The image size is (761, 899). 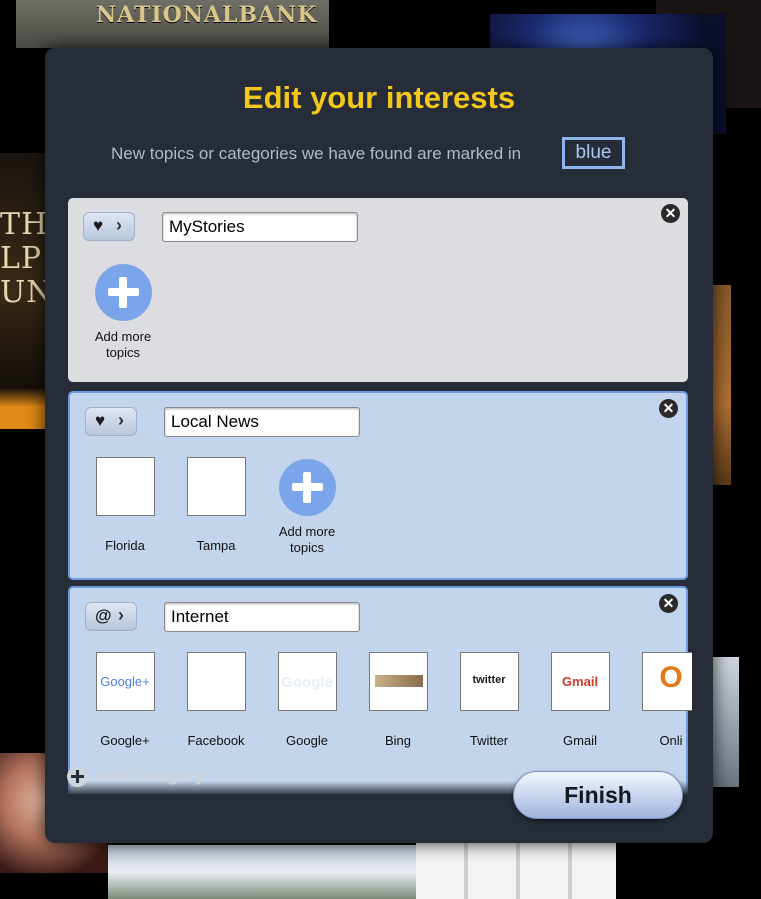 I want to click on topic-thumbnail: O, so click(x=666, y=681).